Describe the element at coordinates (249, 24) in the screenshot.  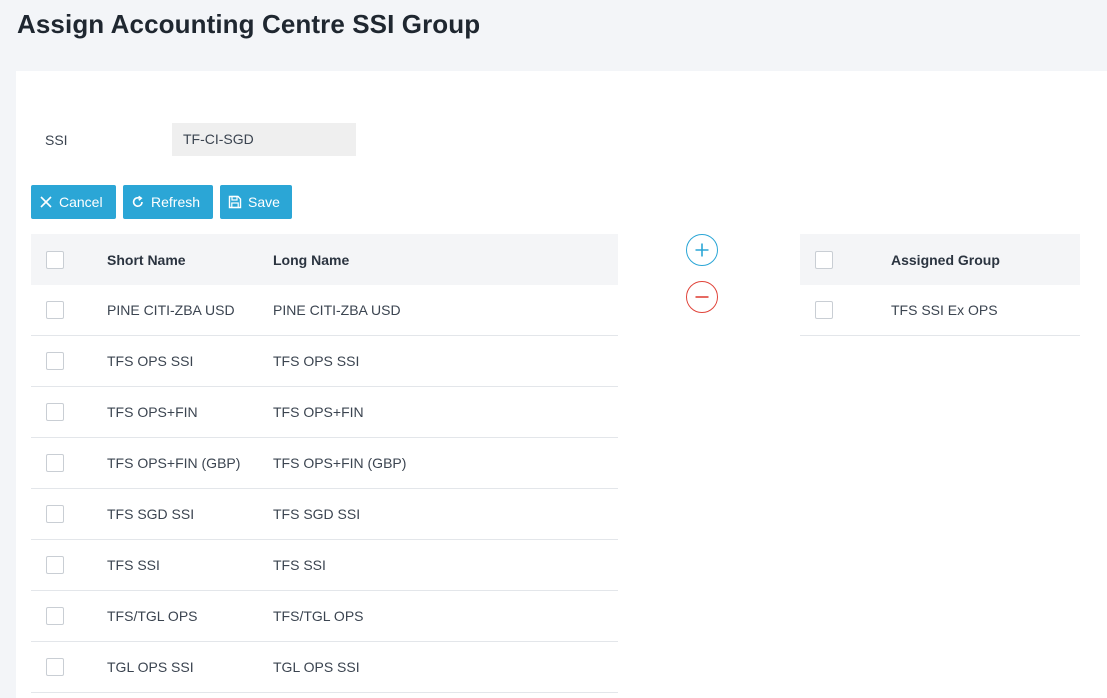
I see `page-title: Assign Accounting Centre SSI Group` at that location.